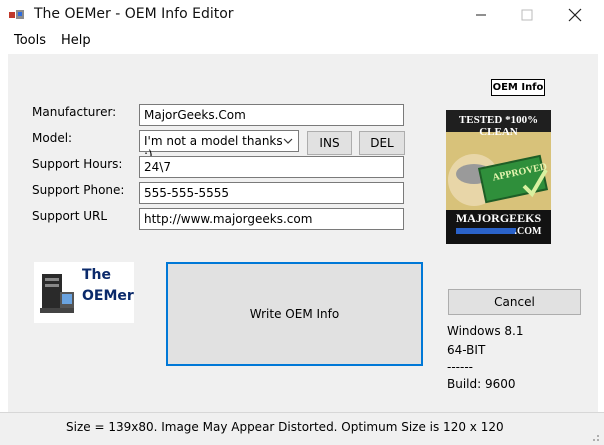 This screenshot has width=604, height=445. I want to click on support-phone-field: 555-555-5555, so click(271, 193).